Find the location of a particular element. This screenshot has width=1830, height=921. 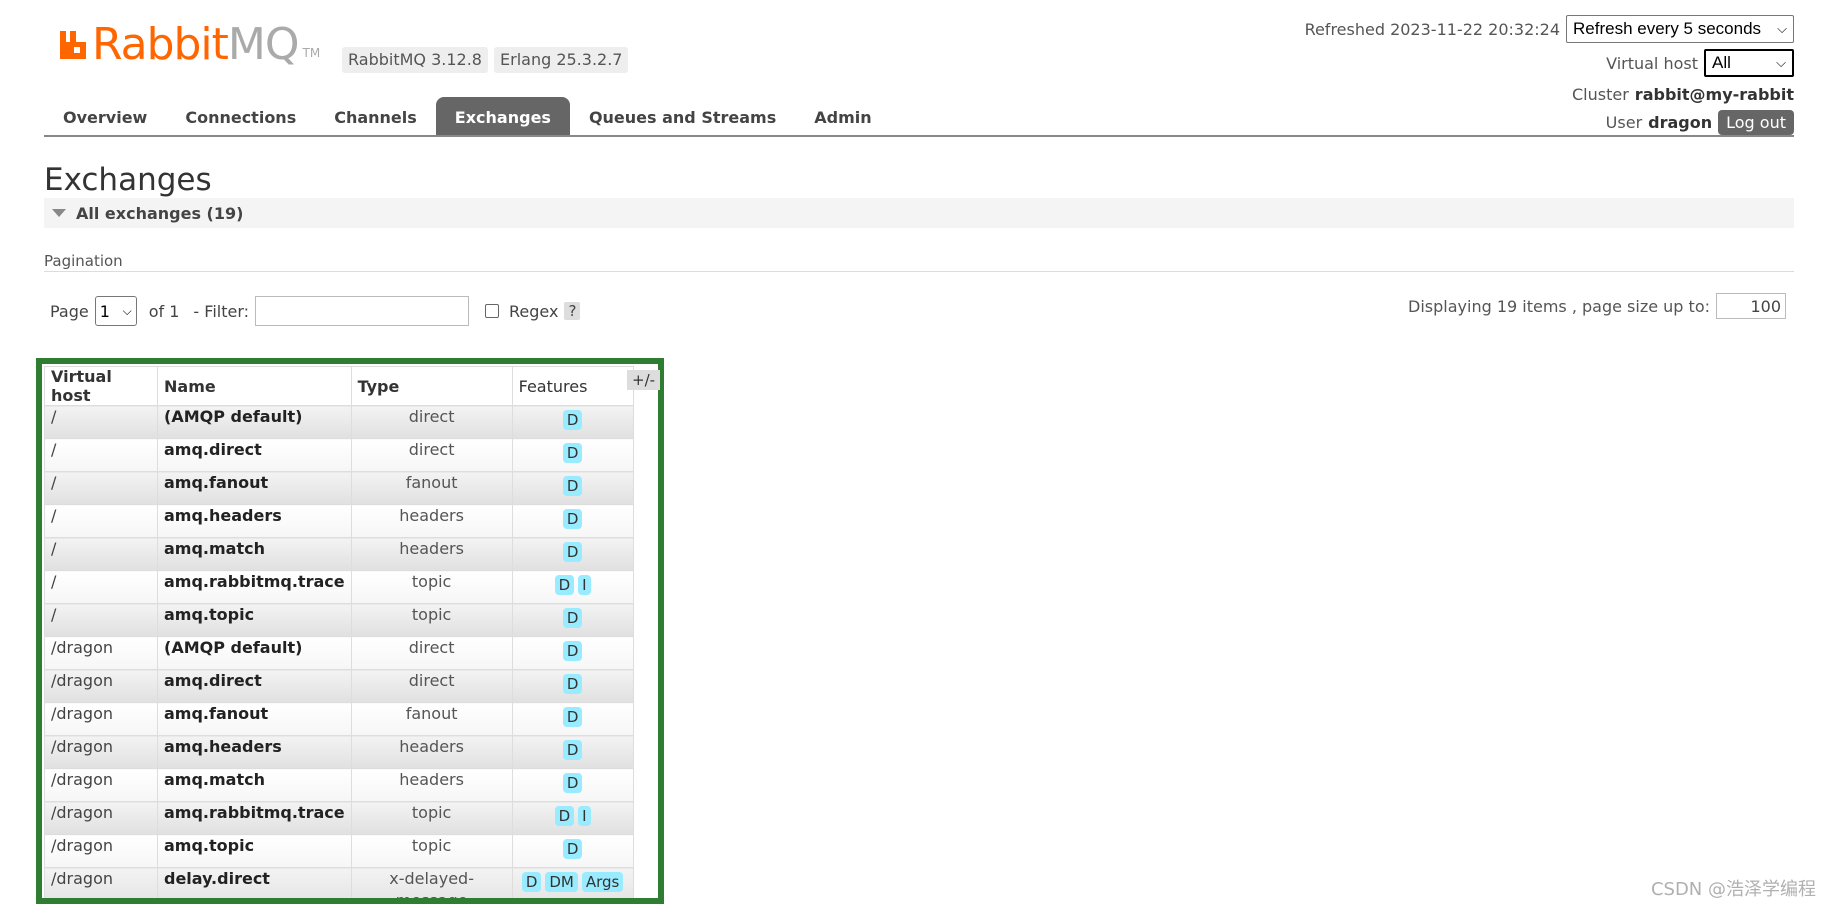

collapse-triangle-icon is located at coordinates (59, 213).